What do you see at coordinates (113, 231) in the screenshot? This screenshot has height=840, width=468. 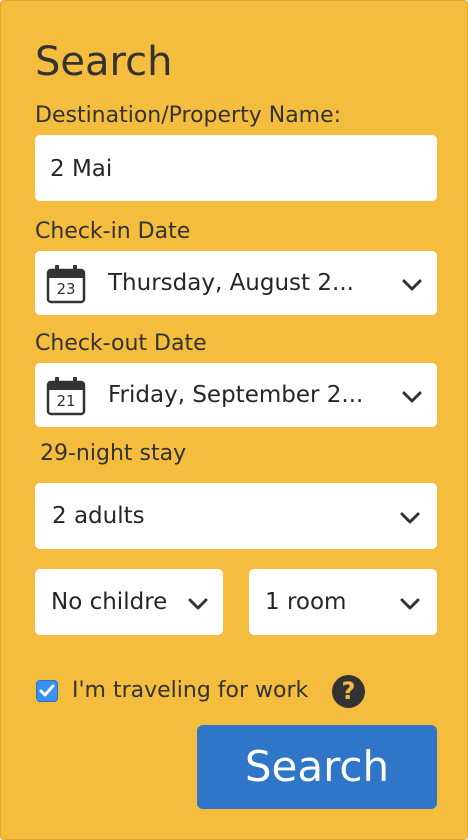 I see `checkin-label: Check-in Date` at bounding box center [113, 231].